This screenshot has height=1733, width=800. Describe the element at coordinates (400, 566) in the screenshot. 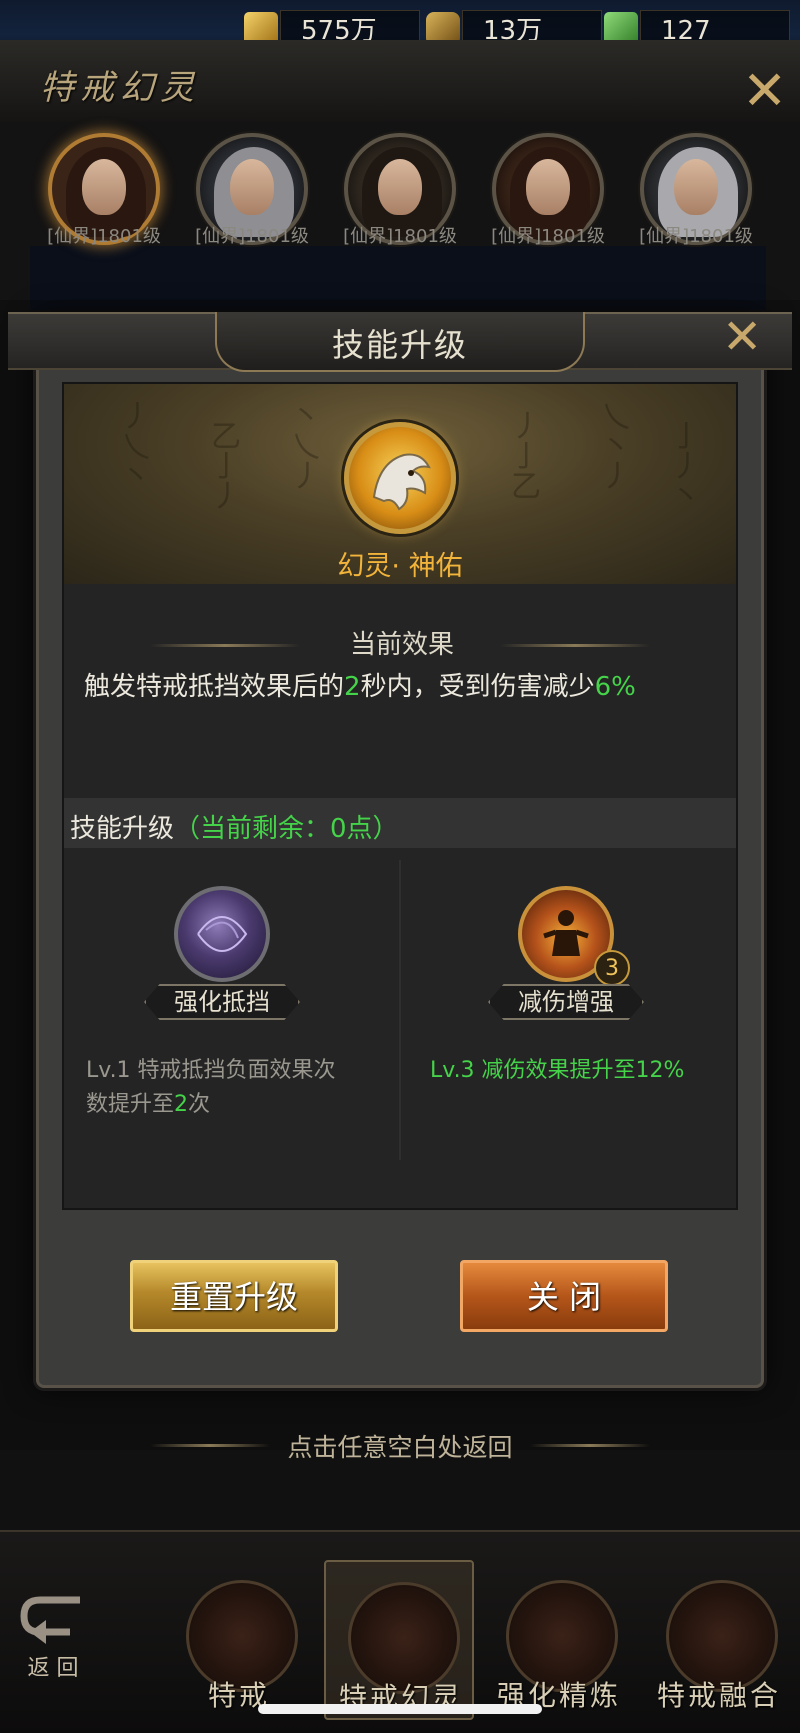

I see `skill-name: 幻灵· 神佑` at that location.